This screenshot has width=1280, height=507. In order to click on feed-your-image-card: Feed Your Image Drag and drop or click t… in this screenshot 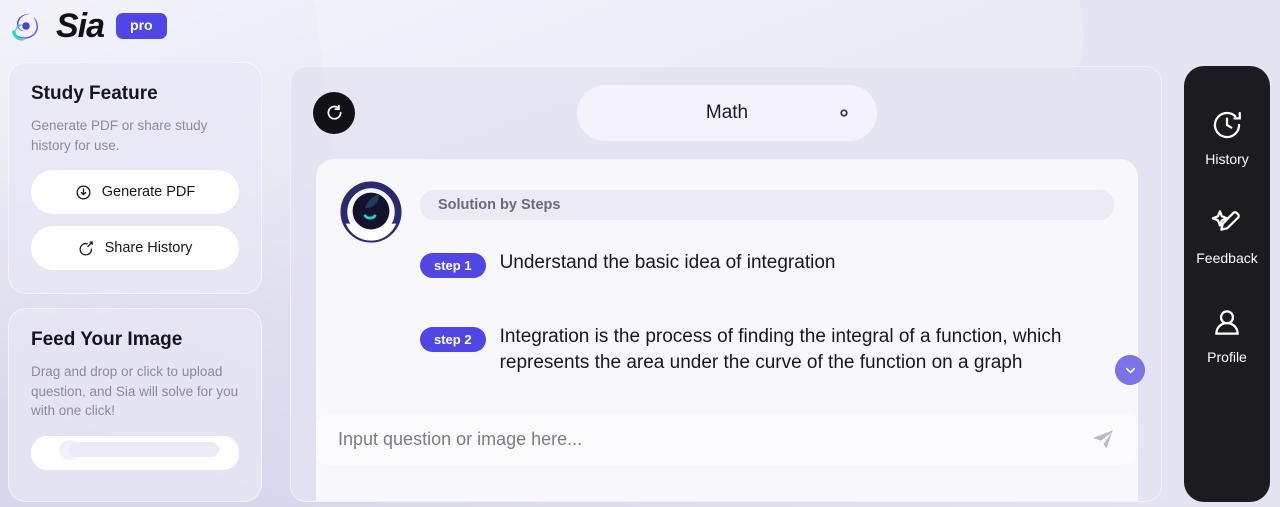, I will do `click(135, 405)`.